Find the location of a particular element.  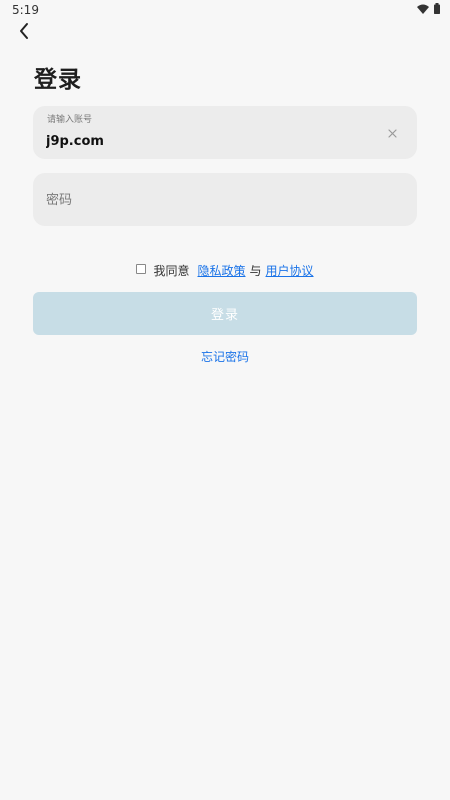

account-field: 请输入账号 is located at coordinates (225, 132).